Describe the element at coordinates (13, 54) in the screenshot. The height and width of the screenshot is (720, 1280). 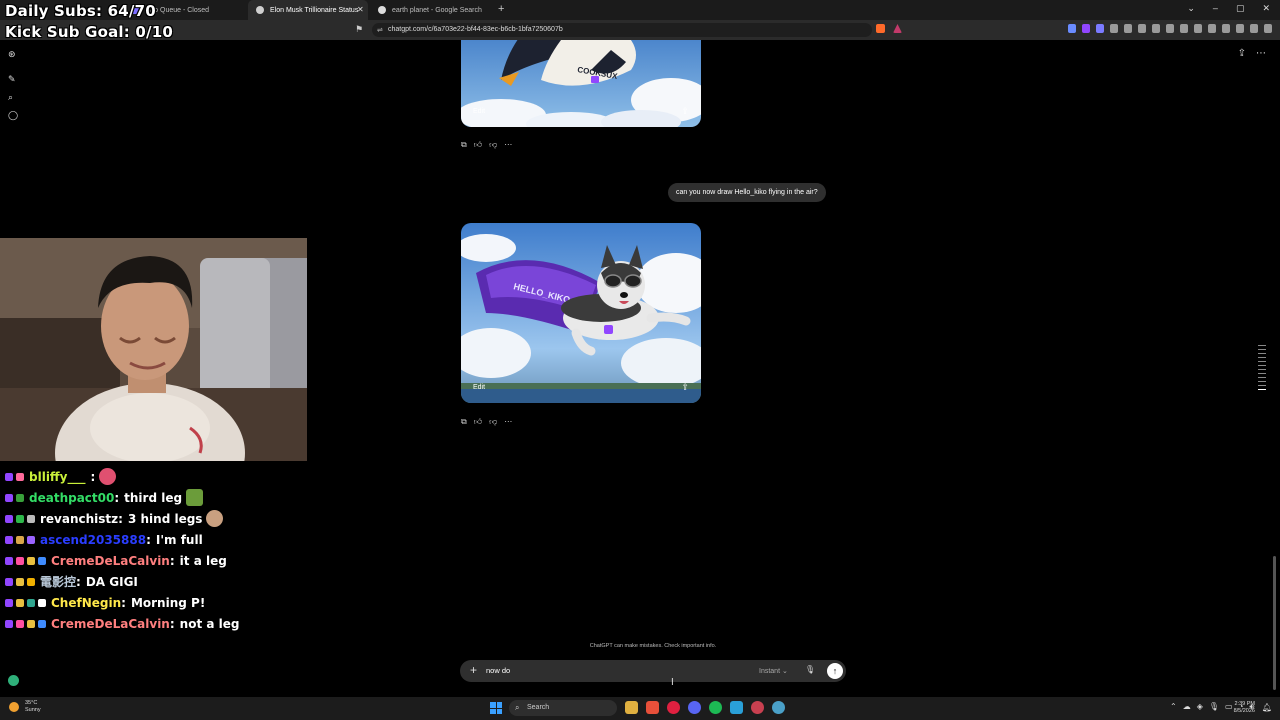
I see `chatgpt-logo-icon: ⊛` at that location.